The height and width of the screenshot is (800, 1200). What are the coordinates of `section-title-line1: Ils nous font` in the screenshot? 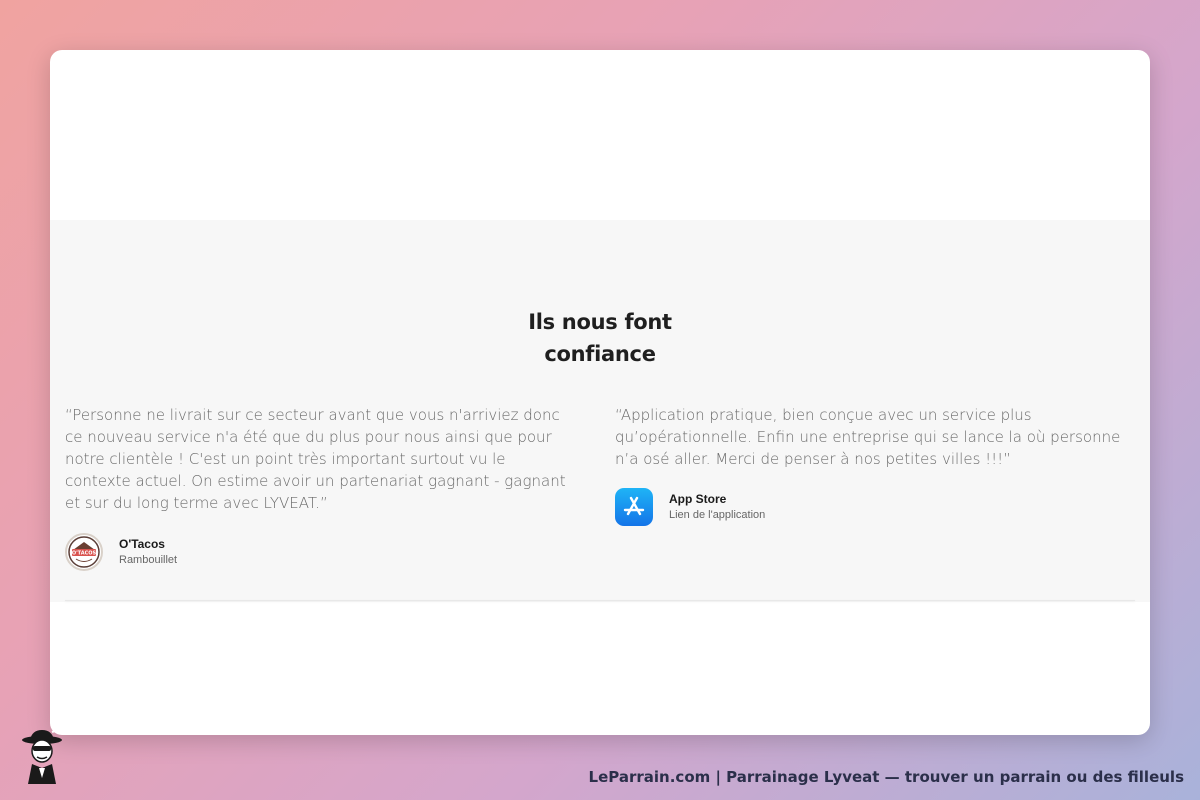 It's located at (600, 322).